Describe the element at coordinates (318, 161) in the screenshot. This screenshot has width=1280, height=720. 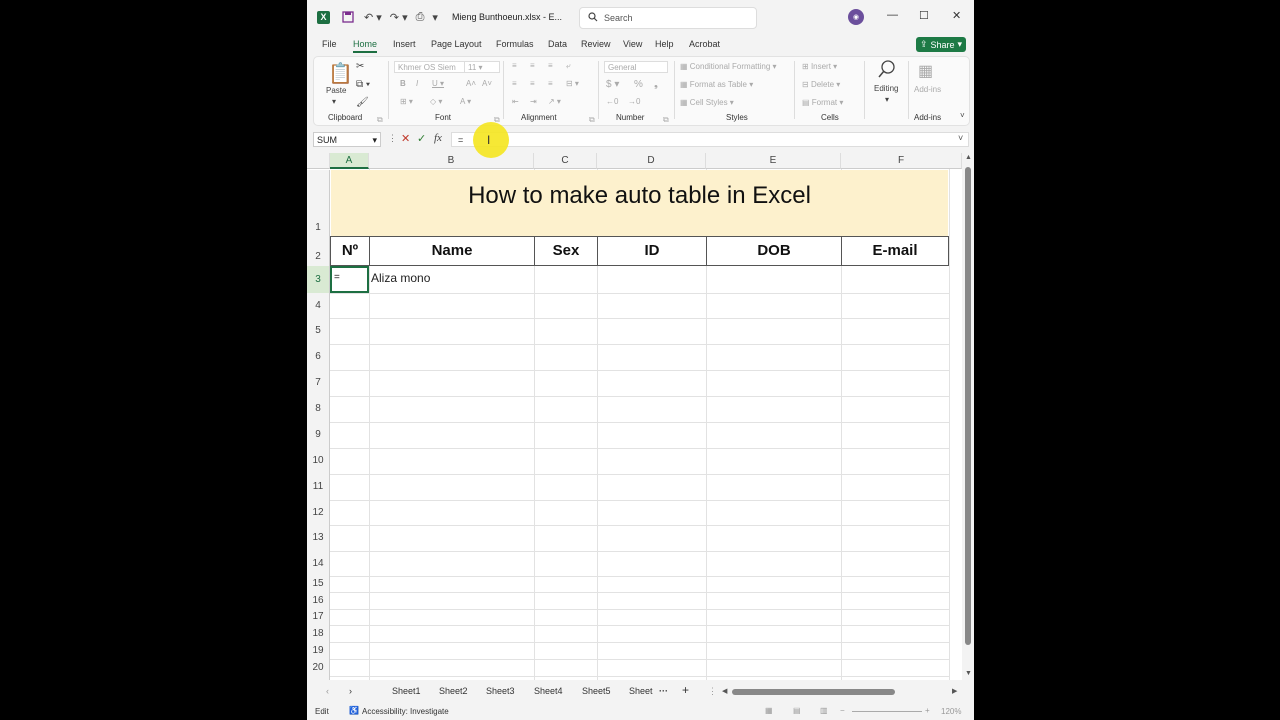
I see `select-all-corner` at that location.